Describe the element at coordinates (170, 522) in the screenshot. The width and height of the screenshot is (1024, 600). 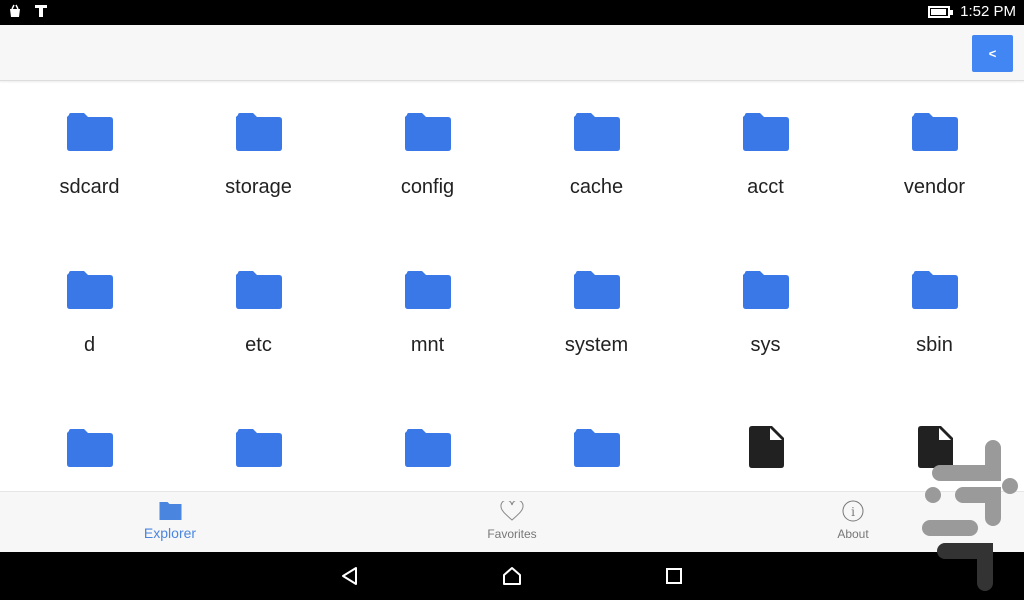
I see `nav-item-explorer: Explorer` at that location.